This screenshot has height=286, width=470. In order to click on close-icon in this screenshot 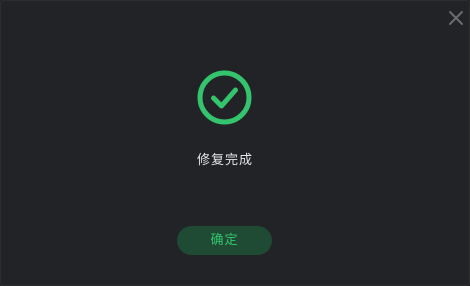, I will do `click(456, 18)`.